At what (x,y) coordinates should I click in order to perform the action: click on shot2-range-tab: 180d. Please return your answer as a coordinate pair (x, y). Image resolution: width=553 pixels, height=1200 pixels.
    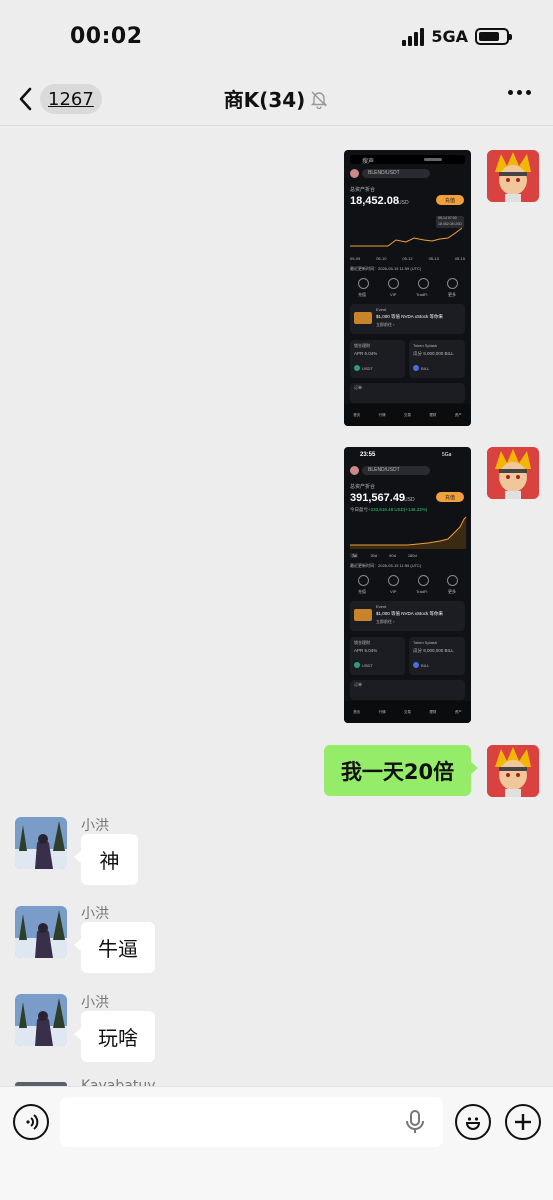
    Looking at the image, I should click on (412, 555).